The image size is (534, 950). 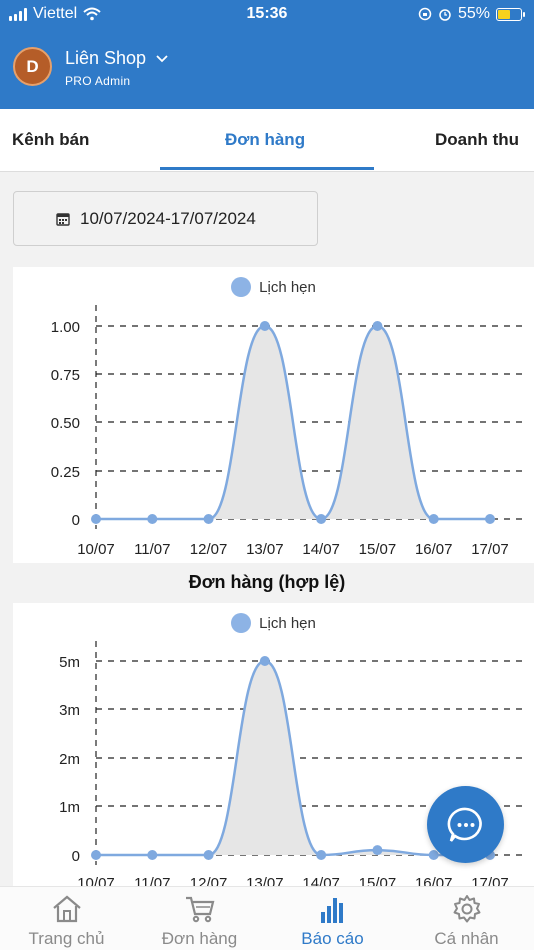 What do you see at coordinates (267, 582) in the screenshot?
I see `chart-2-title: Đơn hàng (hợp lệ)` at bounding box center [267, 582].